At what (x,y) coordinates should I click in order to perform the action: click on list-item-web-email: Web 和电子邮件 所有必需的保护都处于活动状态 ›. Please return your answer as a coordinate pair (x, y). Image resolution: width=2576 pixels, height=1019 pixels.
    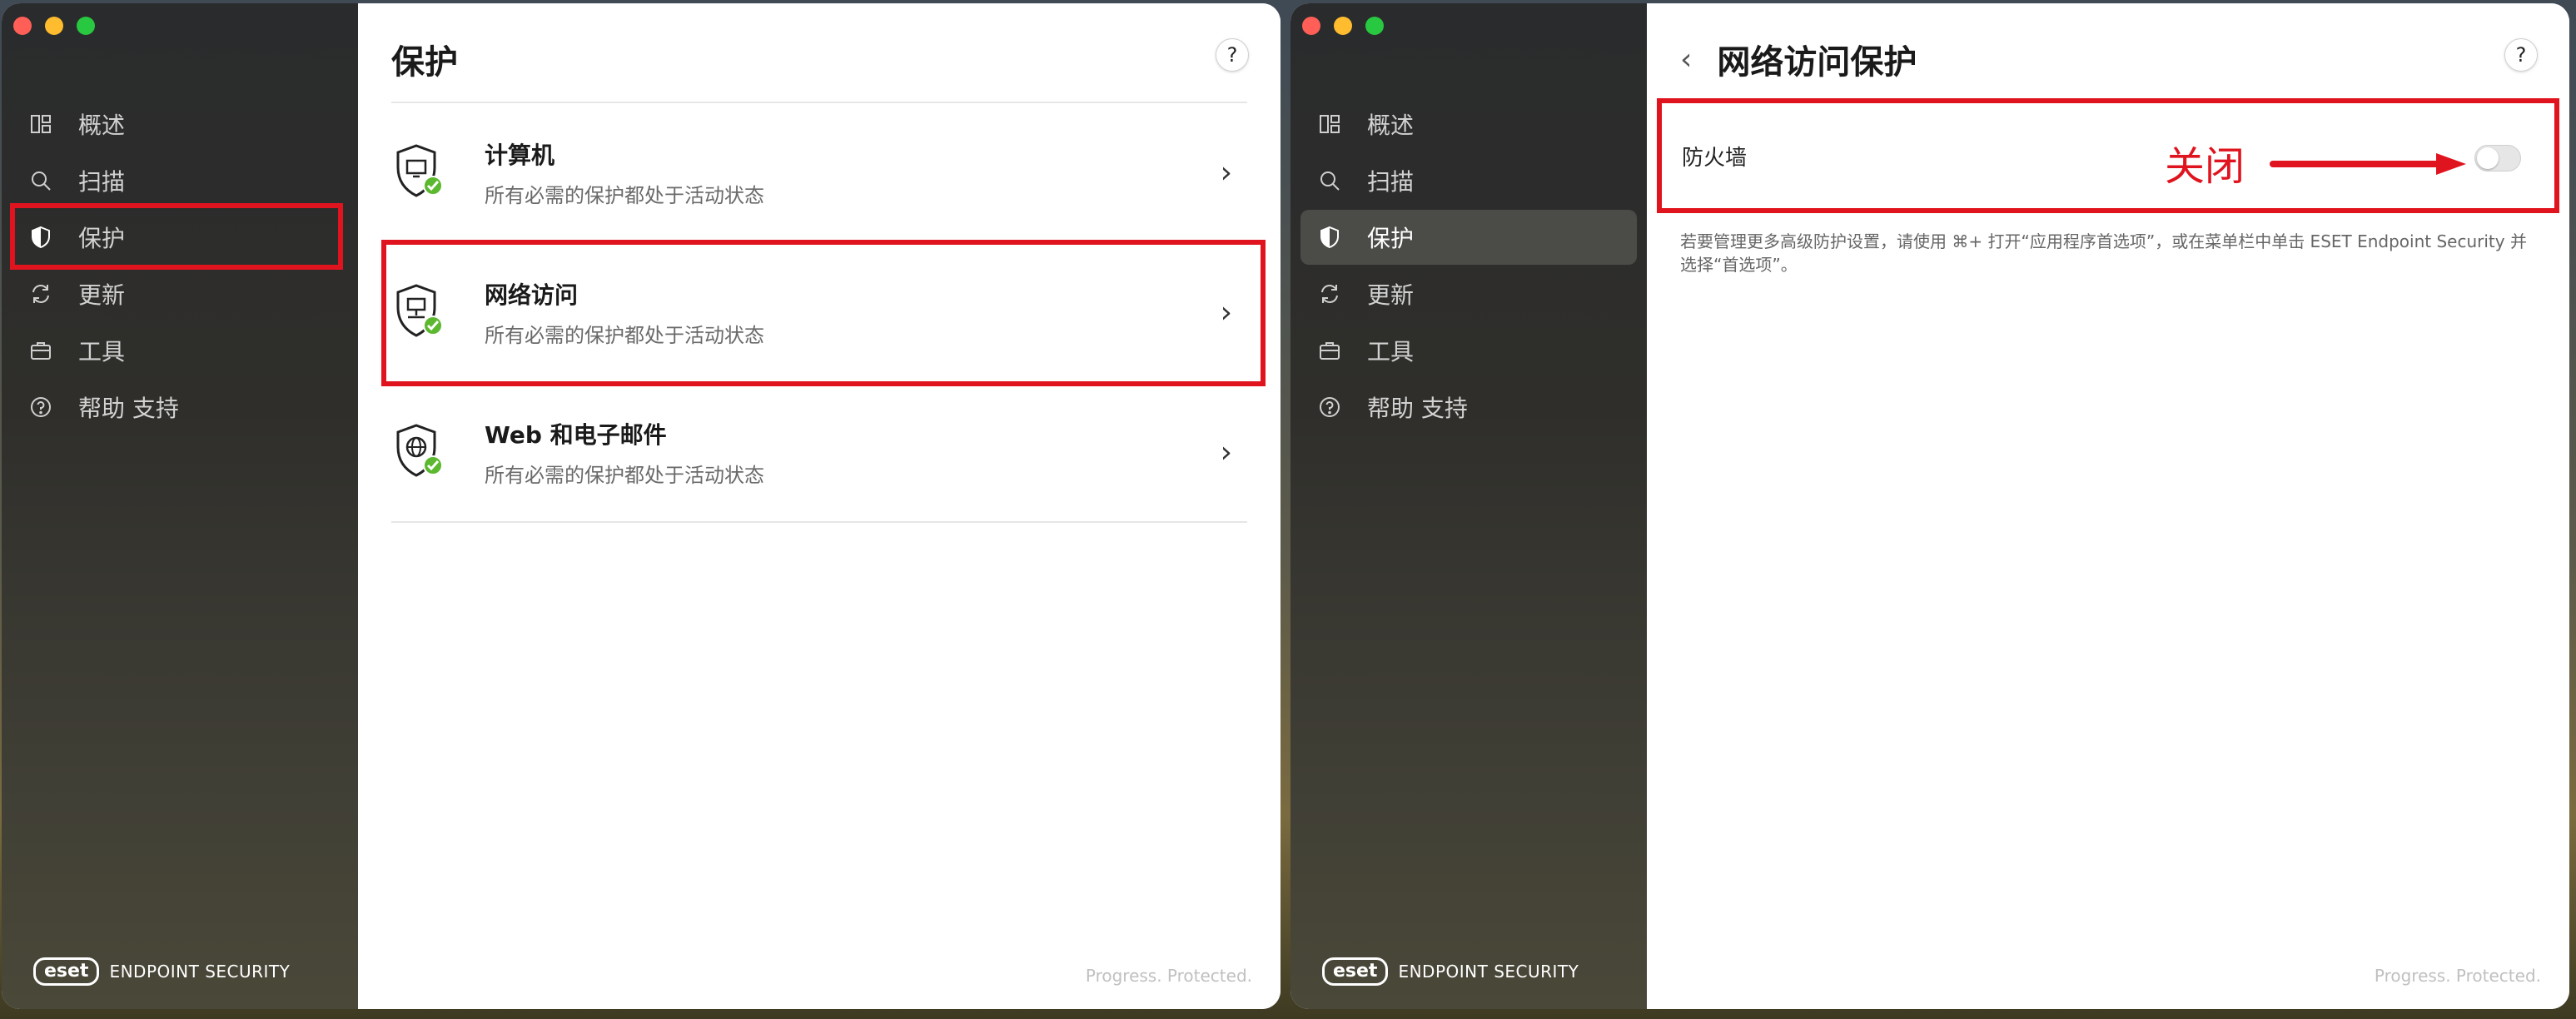
    Looking at the image, I should click on (819, 453).